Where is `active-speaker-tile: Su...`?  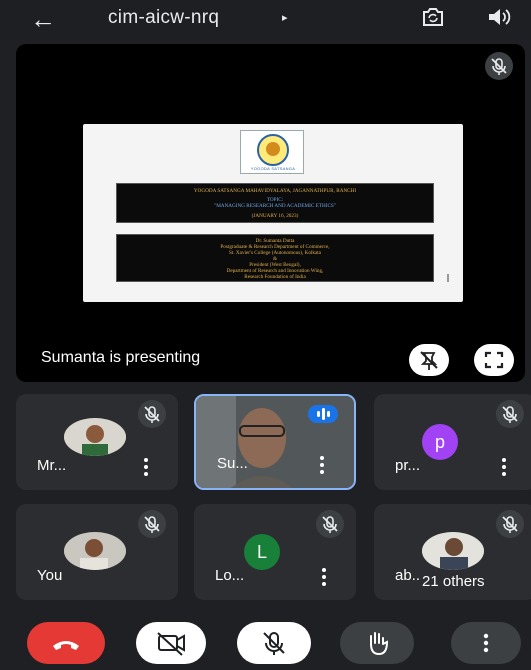
active-speaker-tile: Su... is located at coordinates (275, 442).